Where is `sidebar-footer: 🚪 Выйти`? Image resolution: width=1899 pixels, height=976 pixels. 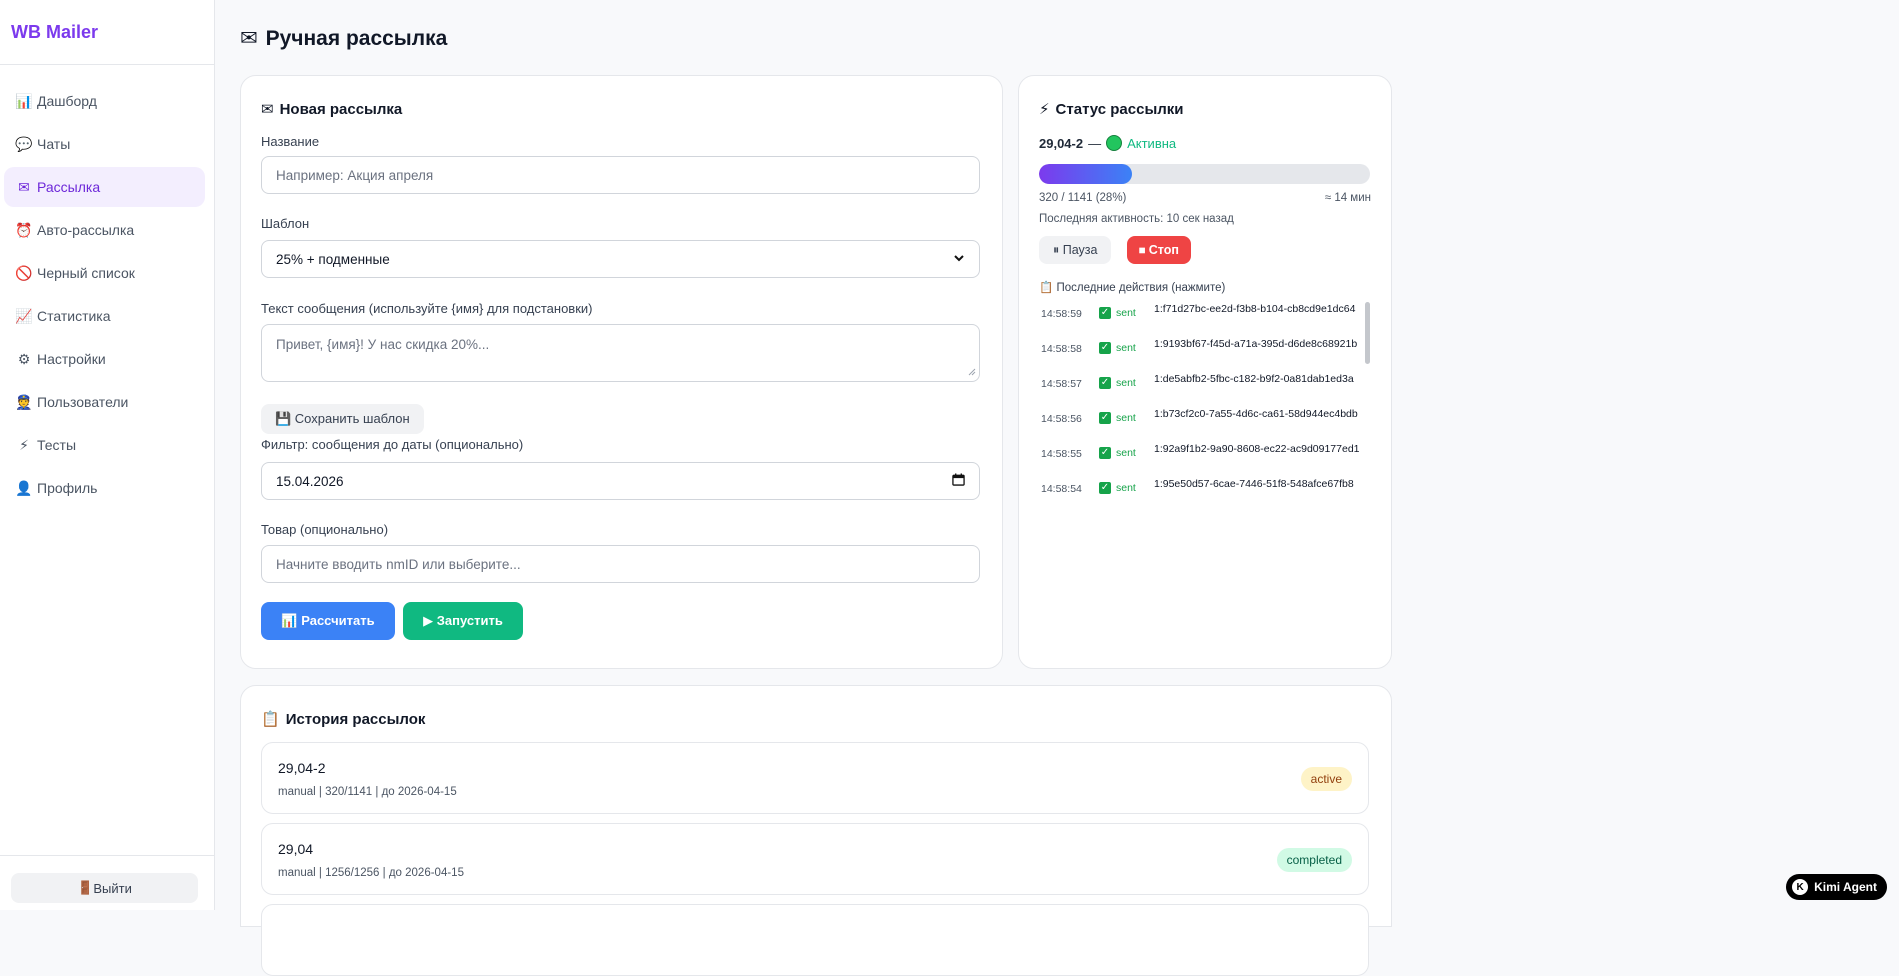 sidebar-footer: 🚪 Выйти is located at coordinates (107, 882).